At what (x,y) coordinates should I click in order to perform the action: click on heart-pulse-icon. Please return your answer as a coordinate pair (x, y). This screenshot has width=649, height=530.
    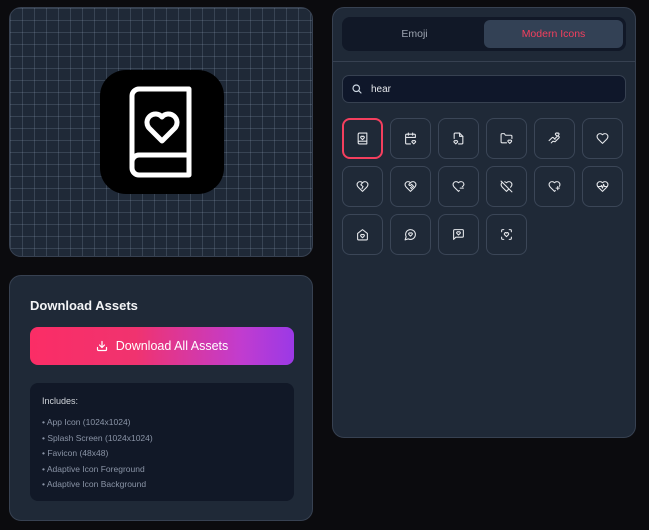
    Looking at the image, I should click on (602, 186).